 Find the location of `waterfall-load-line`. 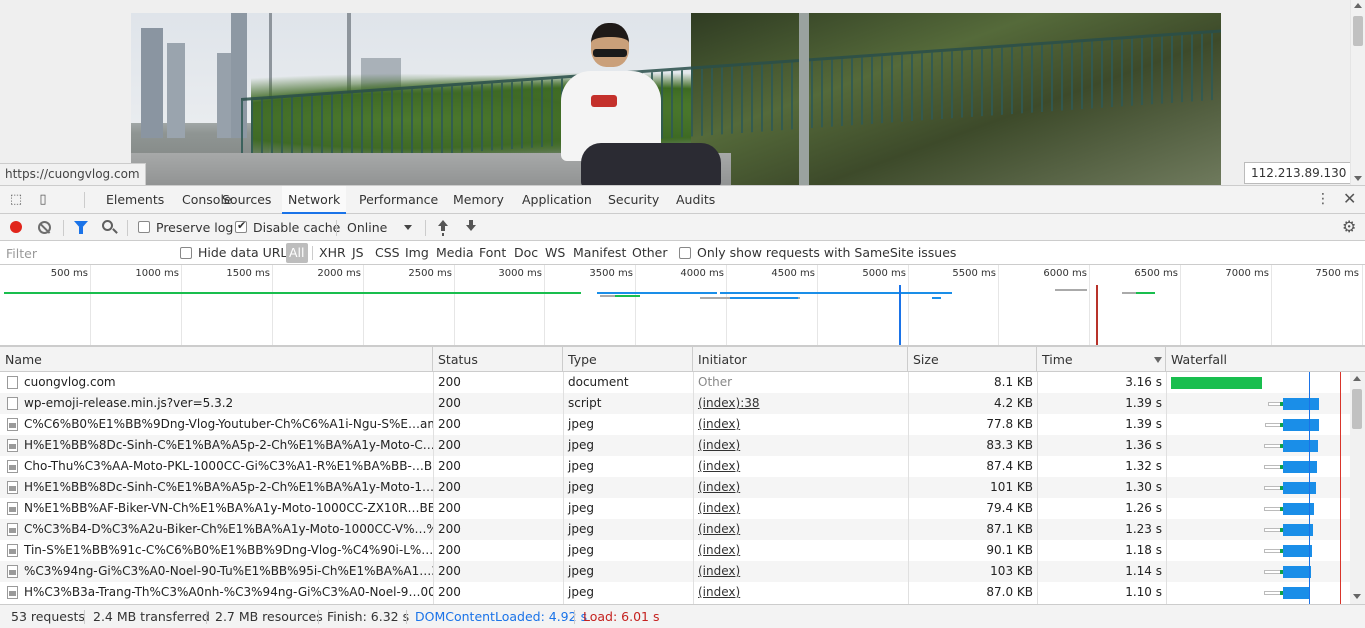

waterfall-load-line is located at coordinates (1340, 488).